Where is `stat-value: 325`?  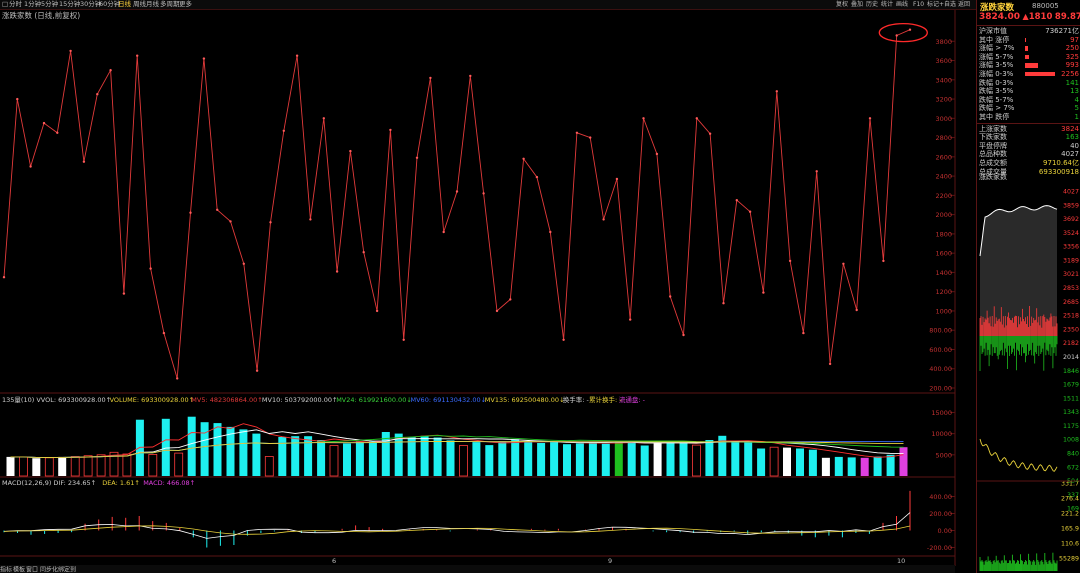 stat-value: 325 is located at coordinates (1072, 56).